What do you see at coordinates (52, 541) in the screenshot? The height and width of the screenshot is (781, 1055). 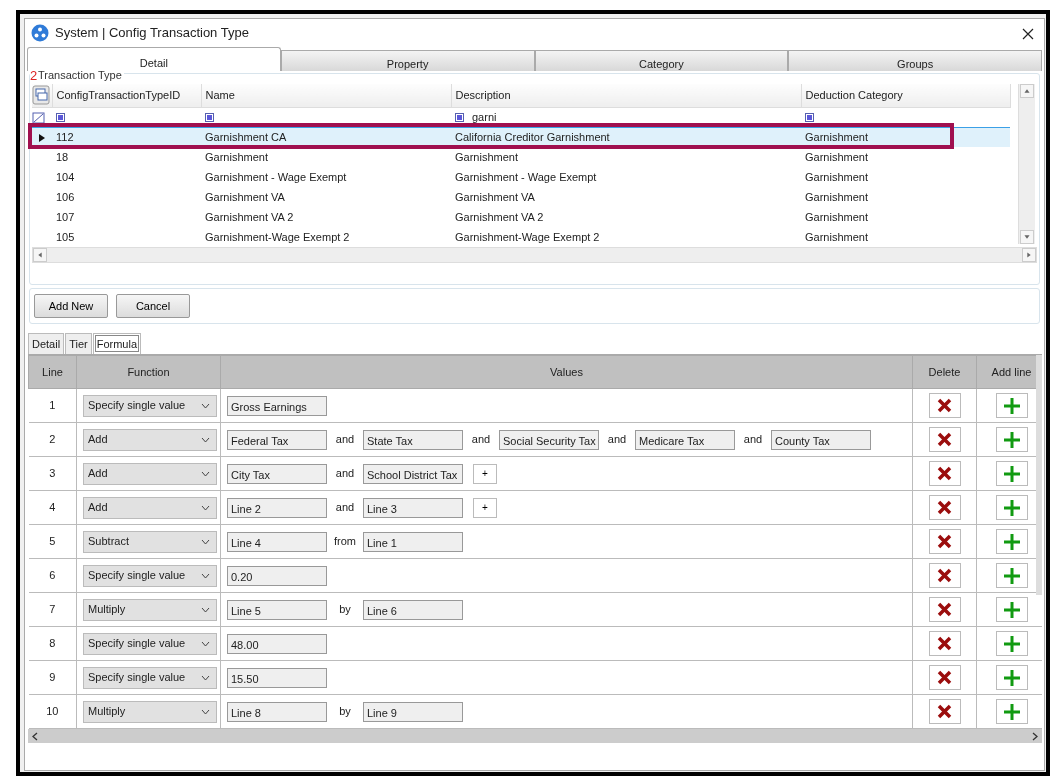 I see `line-number: 5` at bounding box center [52, 541].